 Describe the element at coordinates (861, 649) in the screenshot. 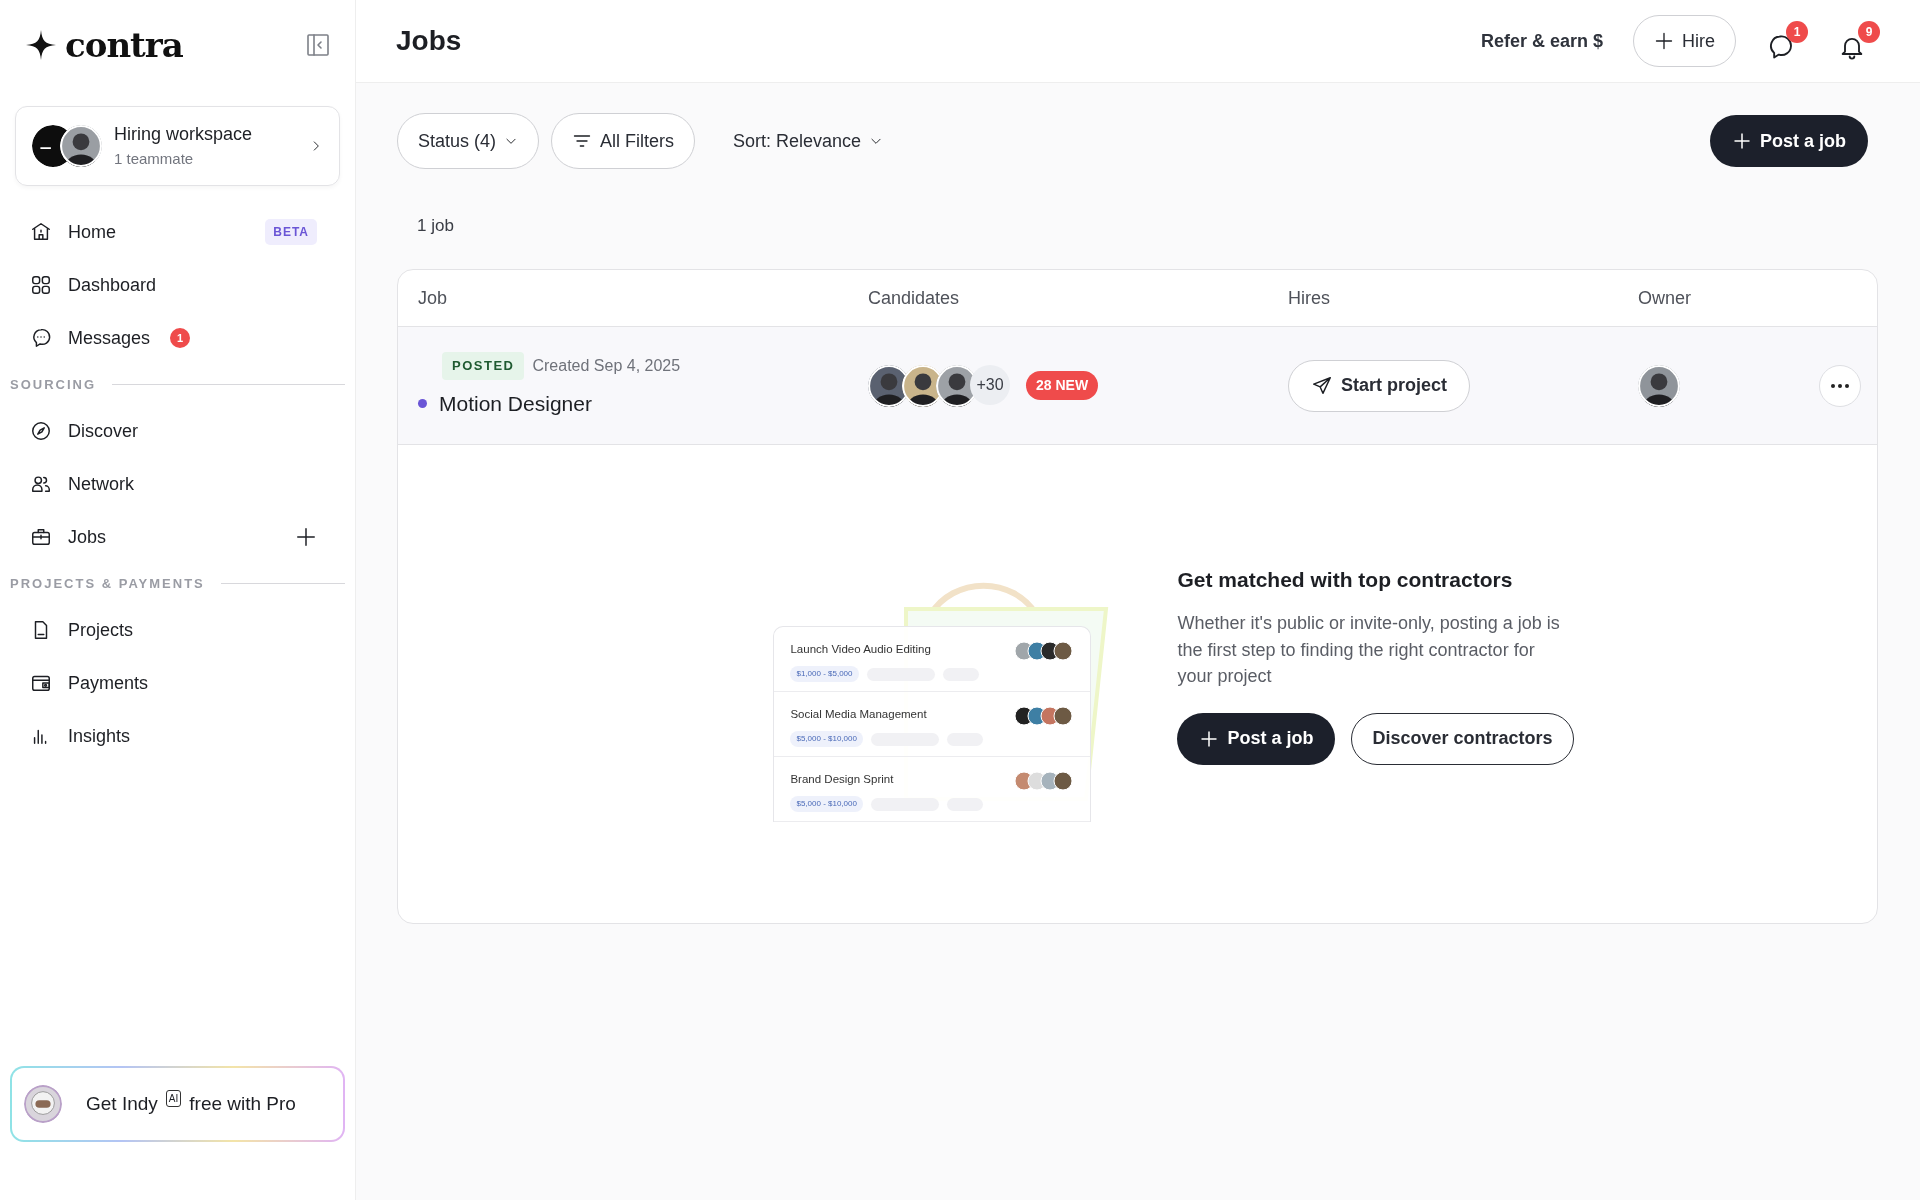

I see `sample-job-title: Launch Video Audio Editing` at that location.